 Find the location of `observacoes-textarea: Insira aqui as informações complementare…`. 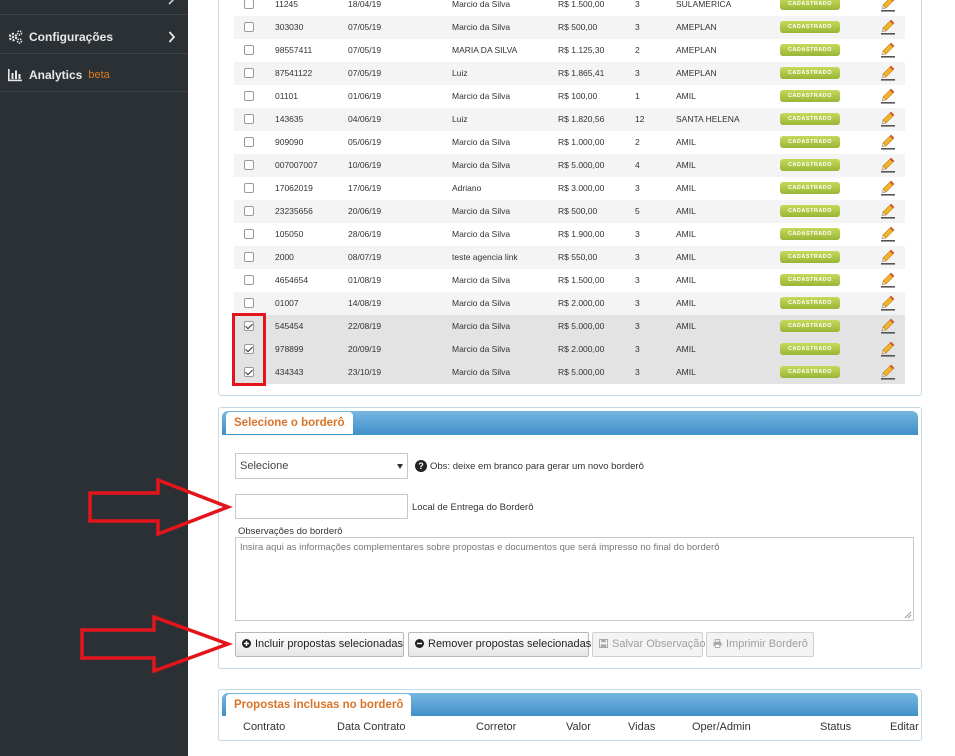

observacoes-textarea: Insira aqui as informações complementare… is located at coordinates (574, 579).